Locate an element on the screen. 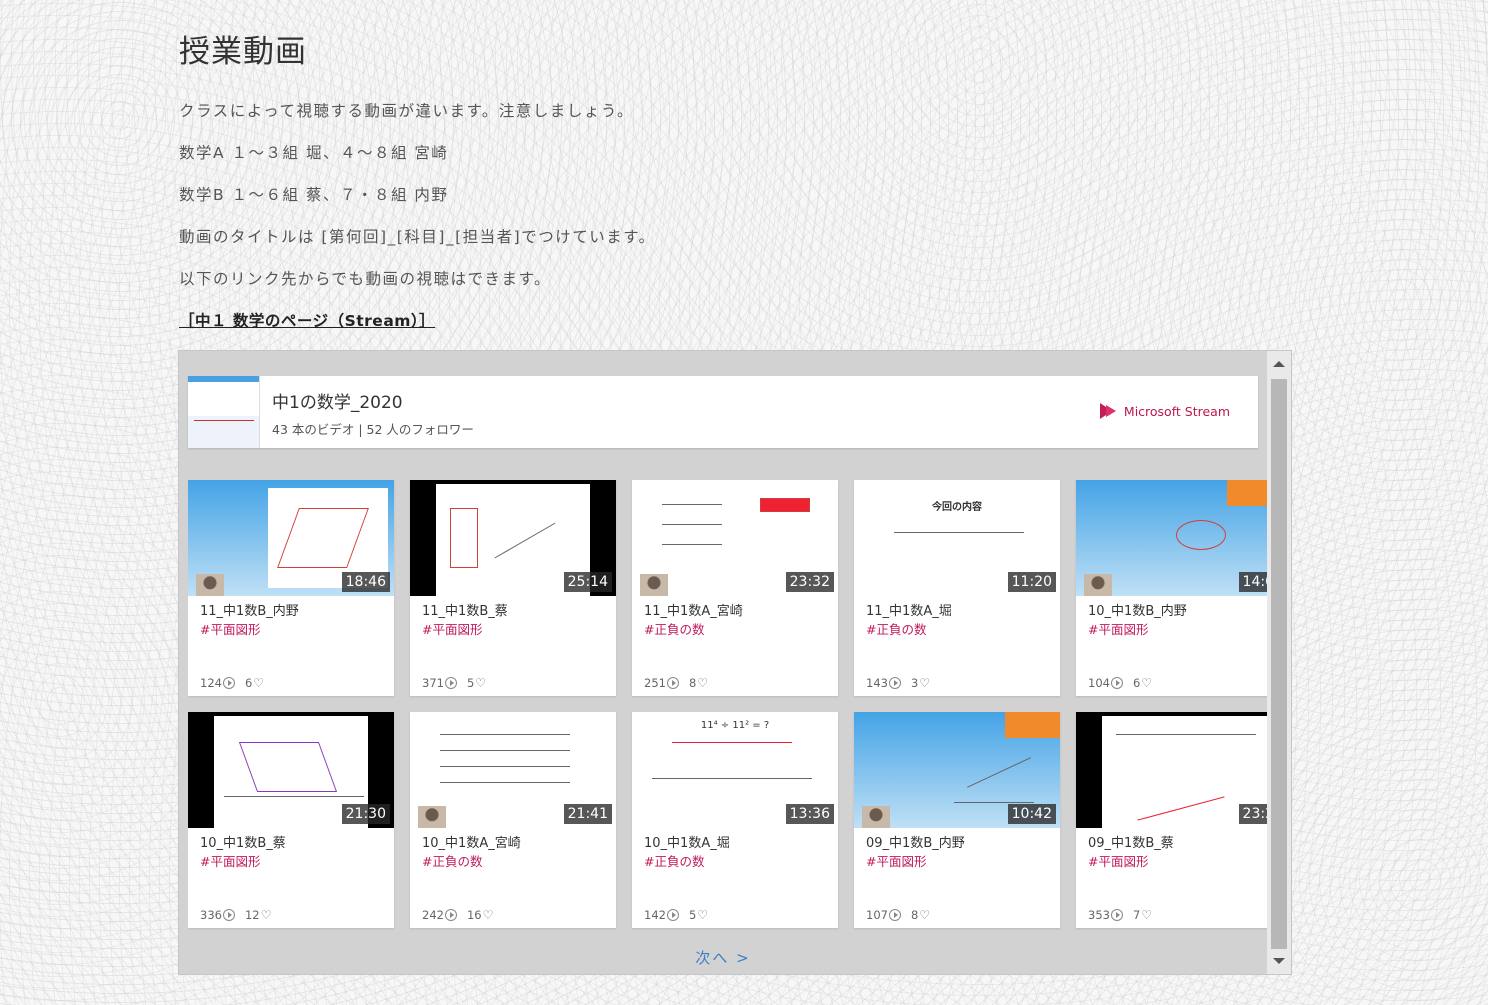 The width and height of the screenshot is (1488, 1005). microsoft-stream-icon is located at coordinates (1108, 411).